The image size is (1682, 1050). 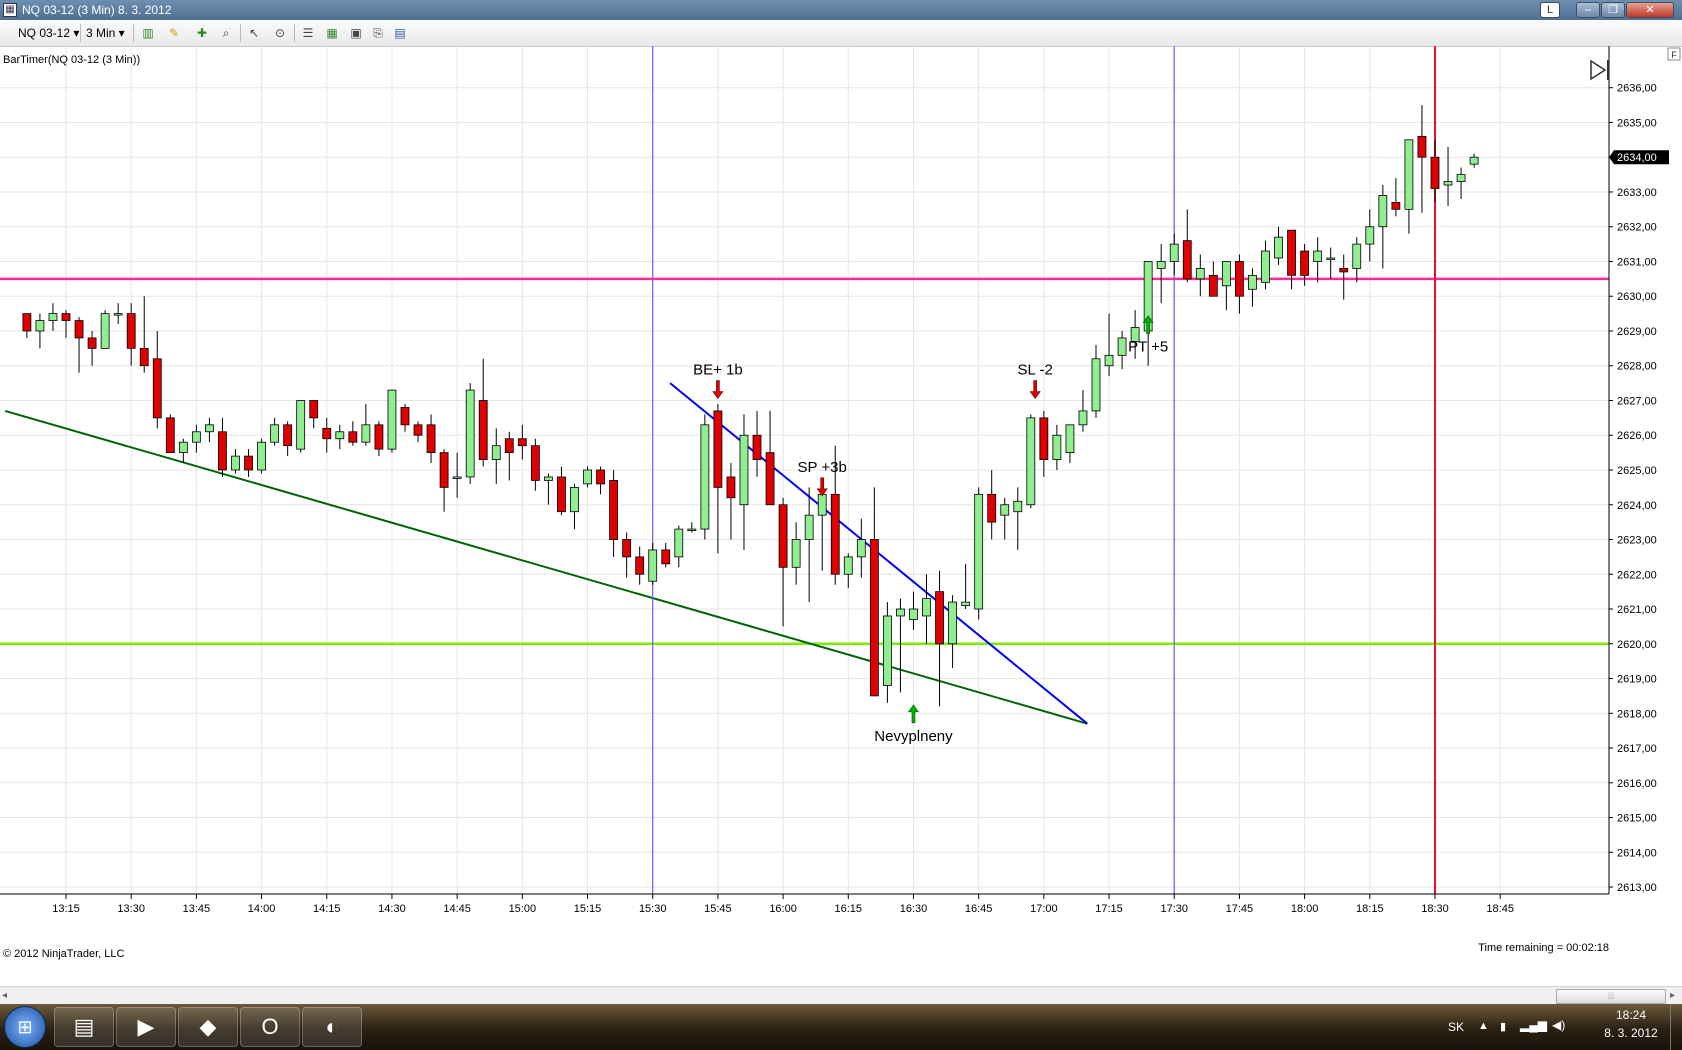 What do you see at coordinates (146, 1027) in the screenshot?
I see `media-player-icon: ▶` at bounding box center [146, 1027].